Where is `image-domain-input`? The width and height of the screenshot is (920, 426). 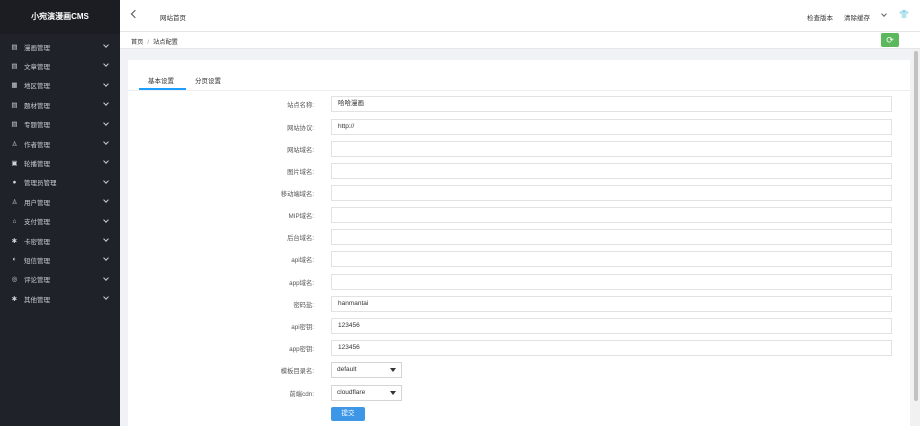 image-domain-input is located at coordinates (611, 171).